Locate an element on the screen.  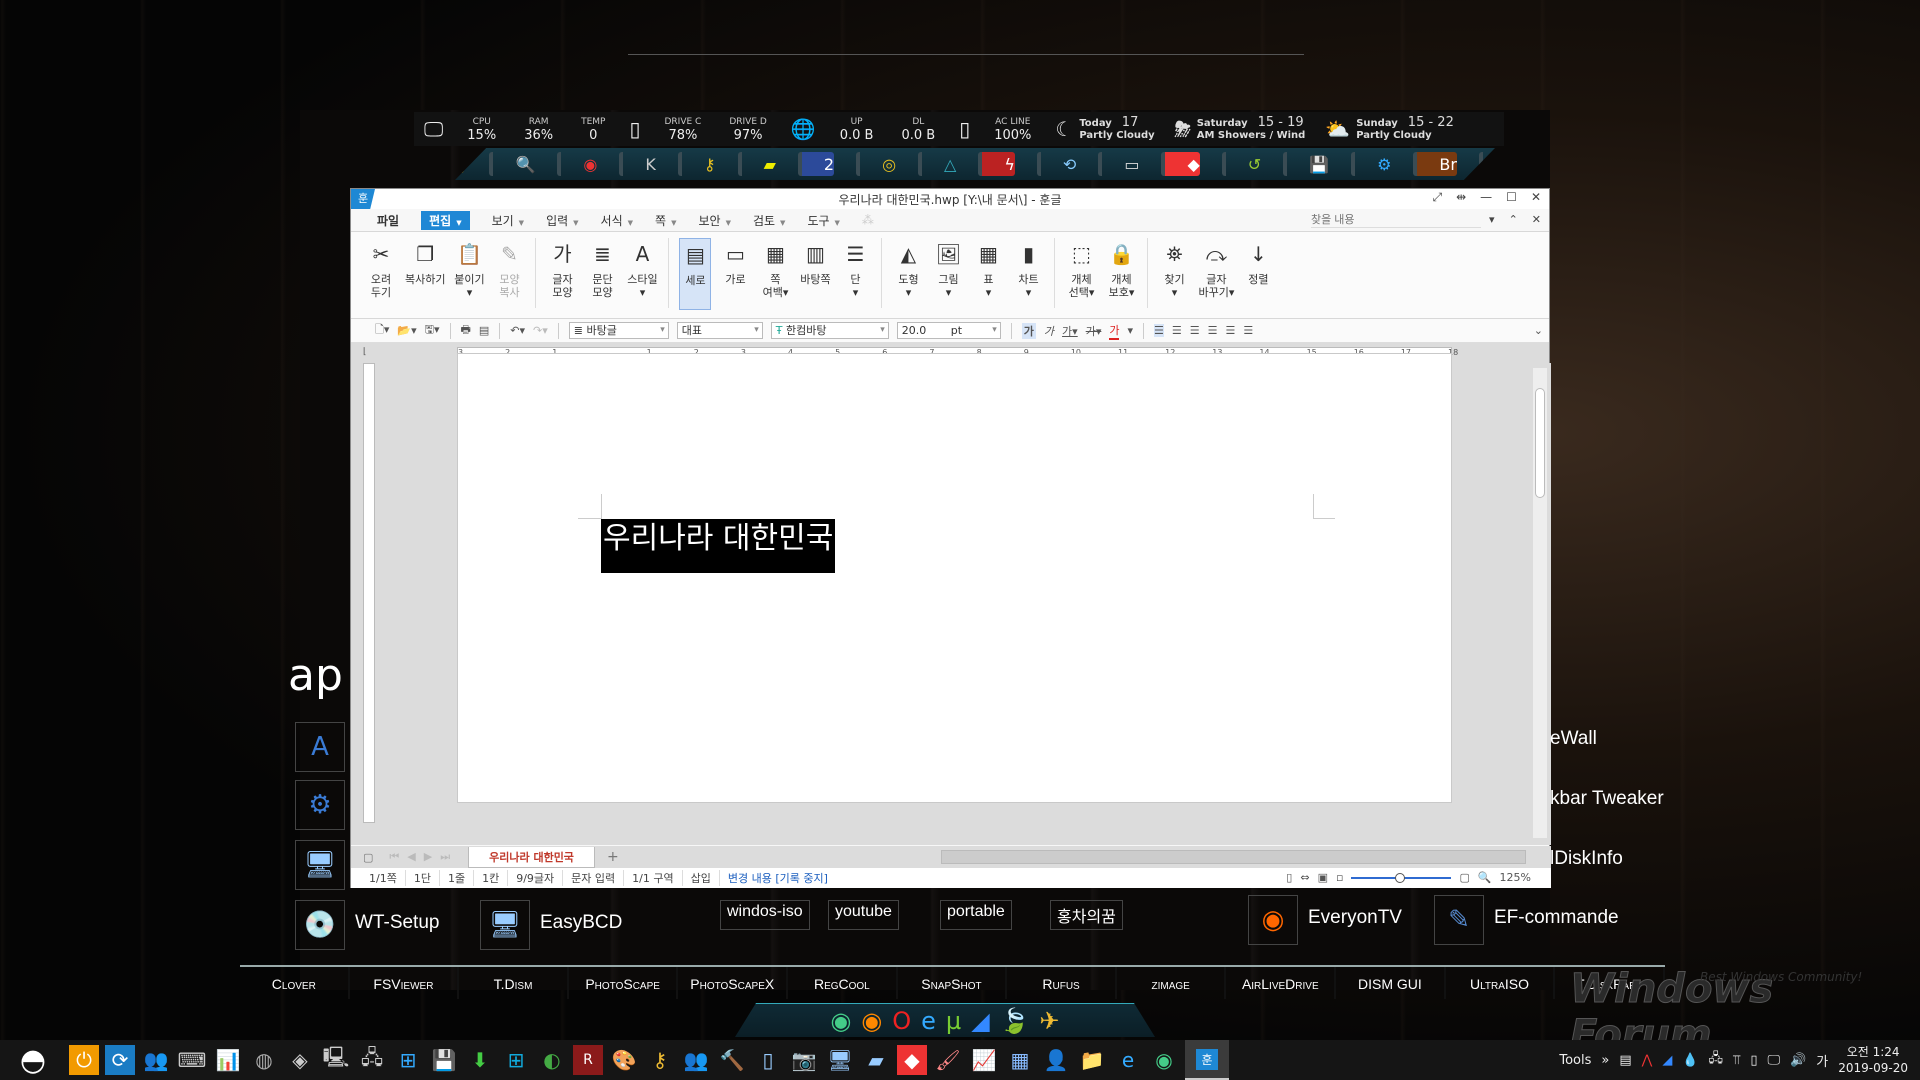
terminal-icon: ⌨ is located at coordinates (192, 1060).